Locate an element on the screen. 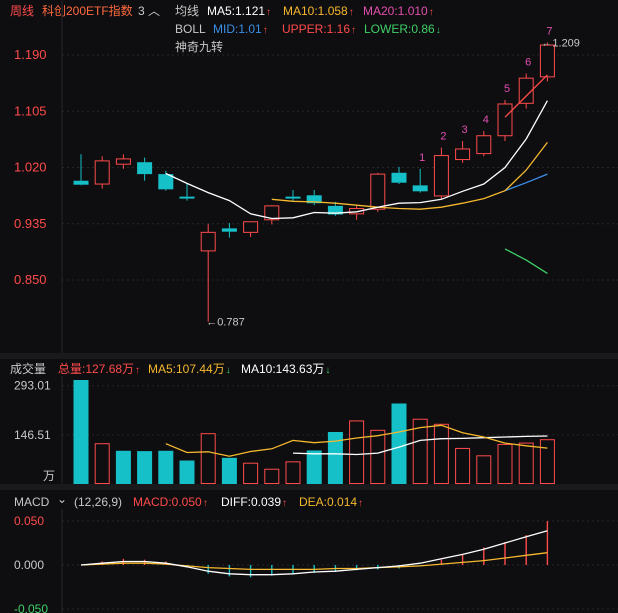 The width and height of the screenshot is (618, 613). nine-turn-count: 3 is located at coordinates (465, 130).